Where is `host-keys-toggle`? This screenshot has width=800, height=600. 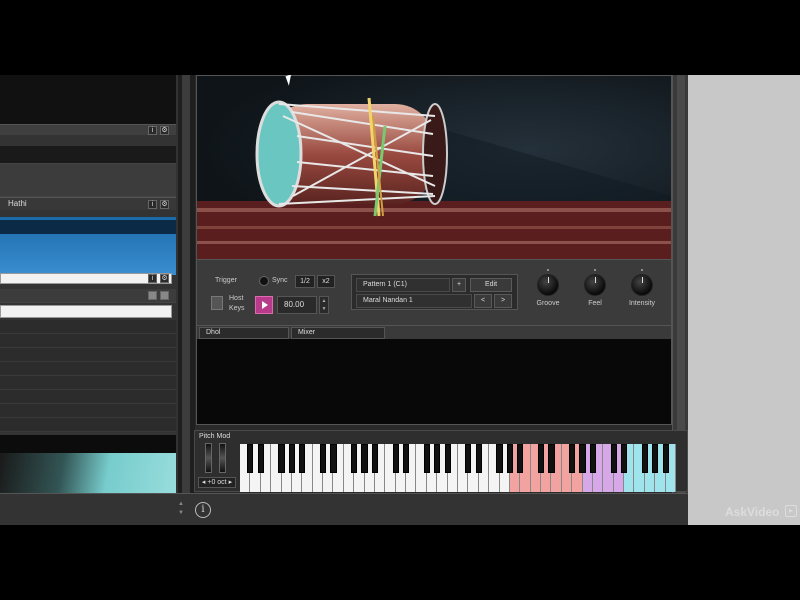 host-keys-toggle is located at coordinates (217, 303).